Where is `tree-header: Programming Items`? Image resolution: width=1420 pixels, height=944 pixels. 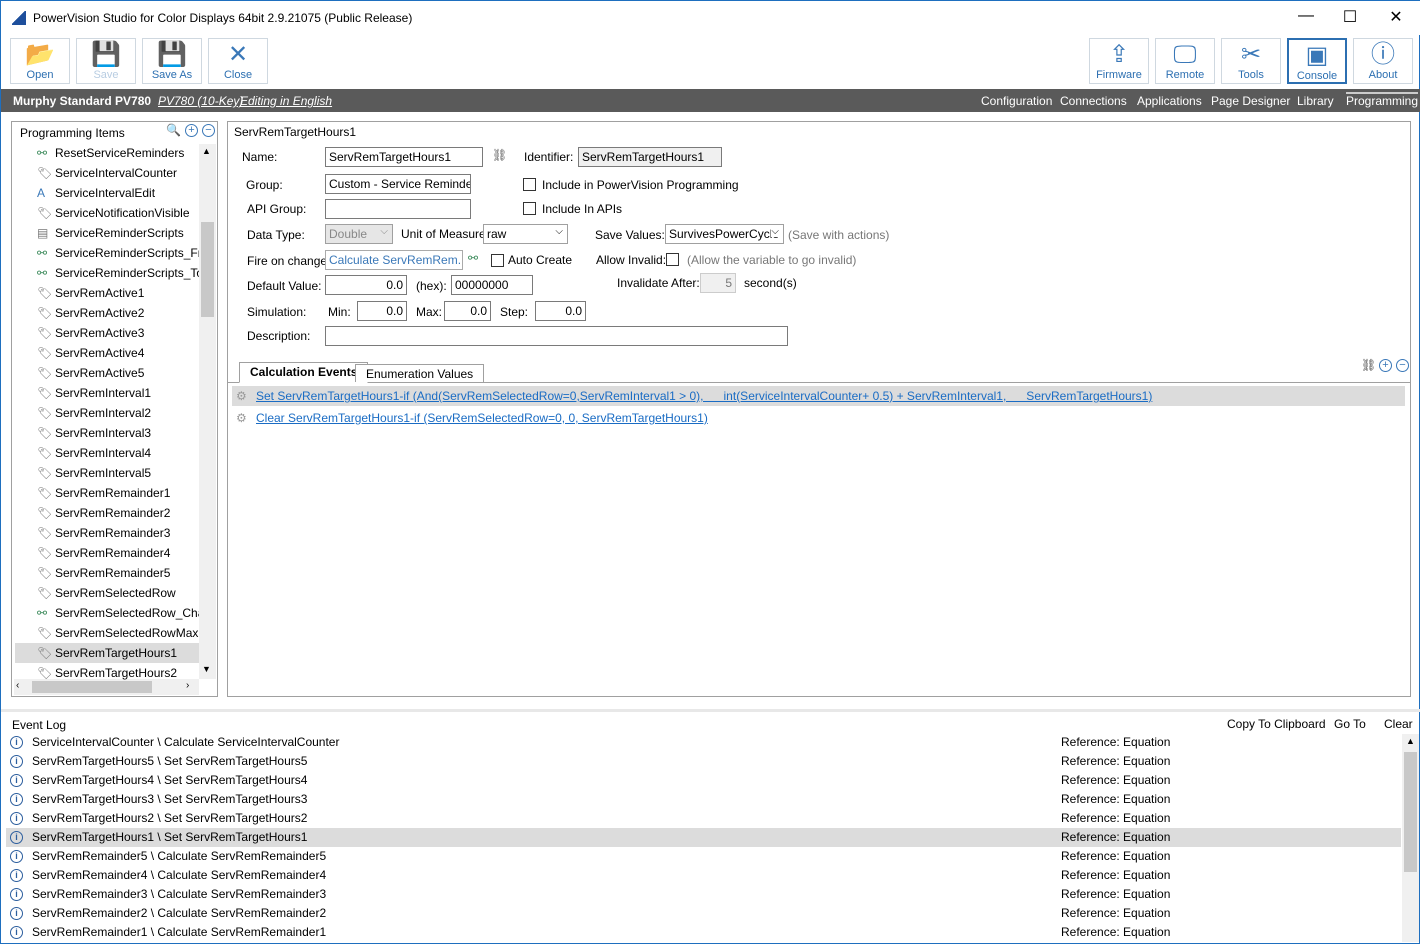 tree-header: Programming Items is located at coordinates (72, 133).